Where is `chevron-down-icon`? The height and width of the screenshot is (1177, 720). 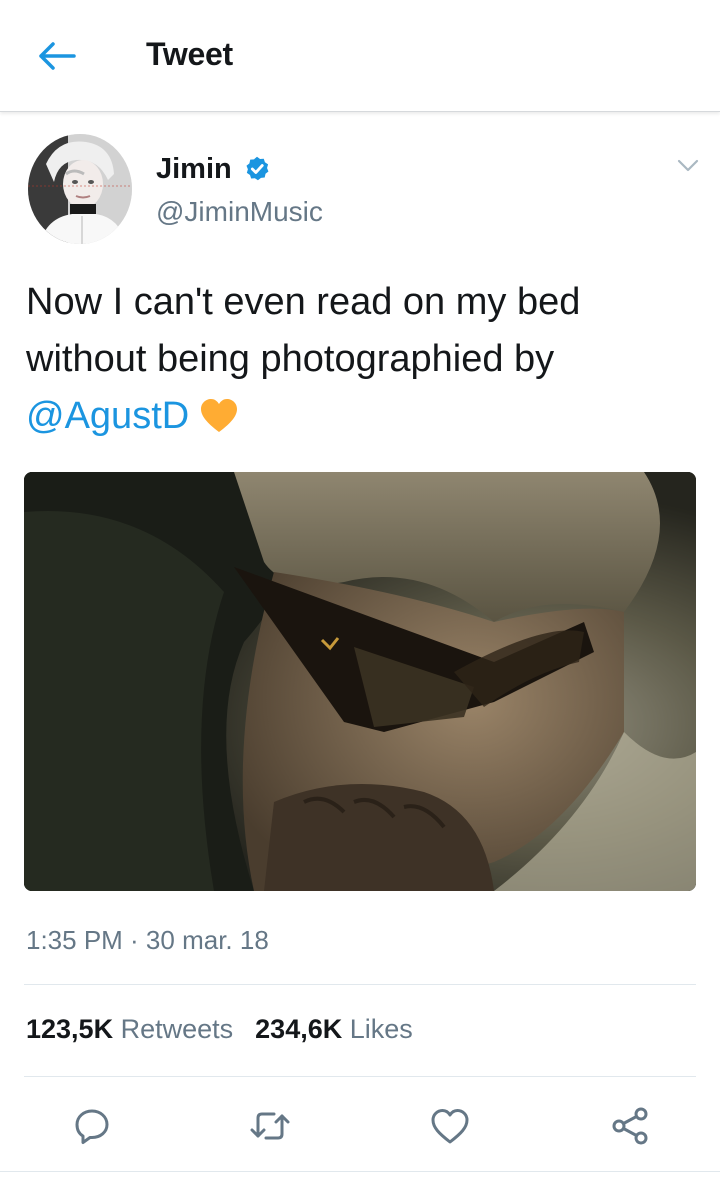
chevron-down-icon is located at coordinates (688, 165).